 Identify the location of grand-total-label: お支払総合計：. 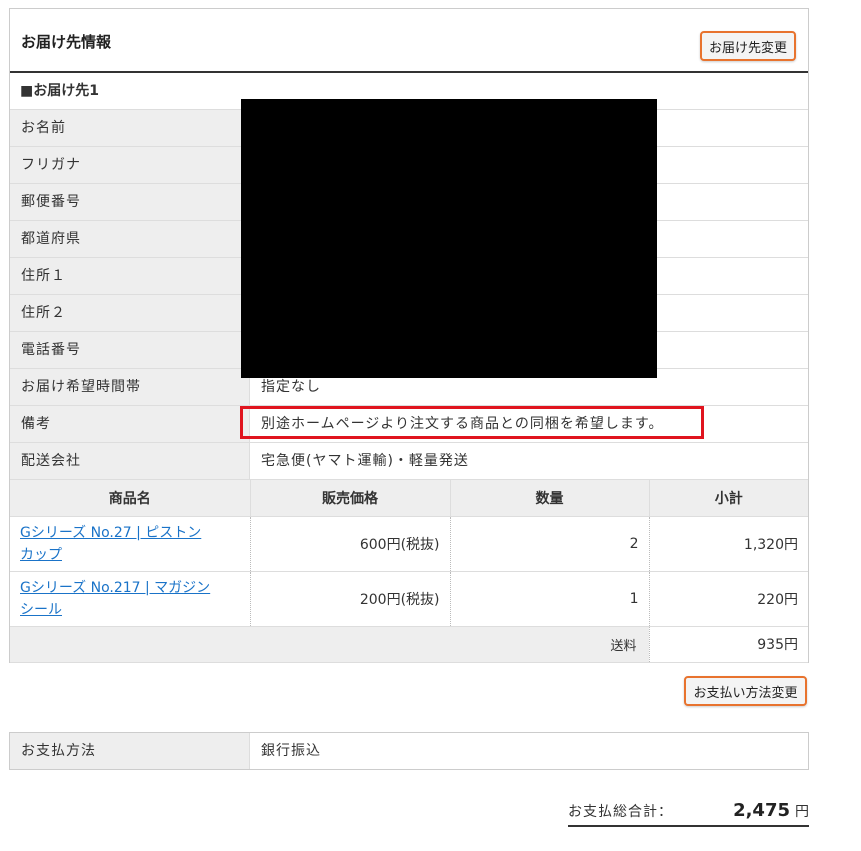
(620, 812).